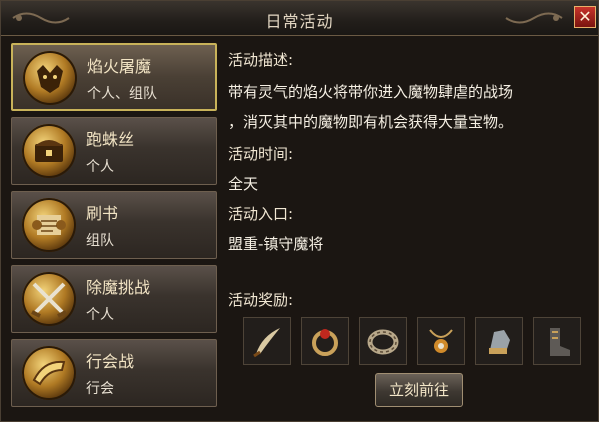 This screenshot has height=422, width=599. Describe the element at coordinates (371, 122) in the screenshot. I see `description-line-2: ，消灭其中的魔物即有机会获得大量宝物。` at that location.